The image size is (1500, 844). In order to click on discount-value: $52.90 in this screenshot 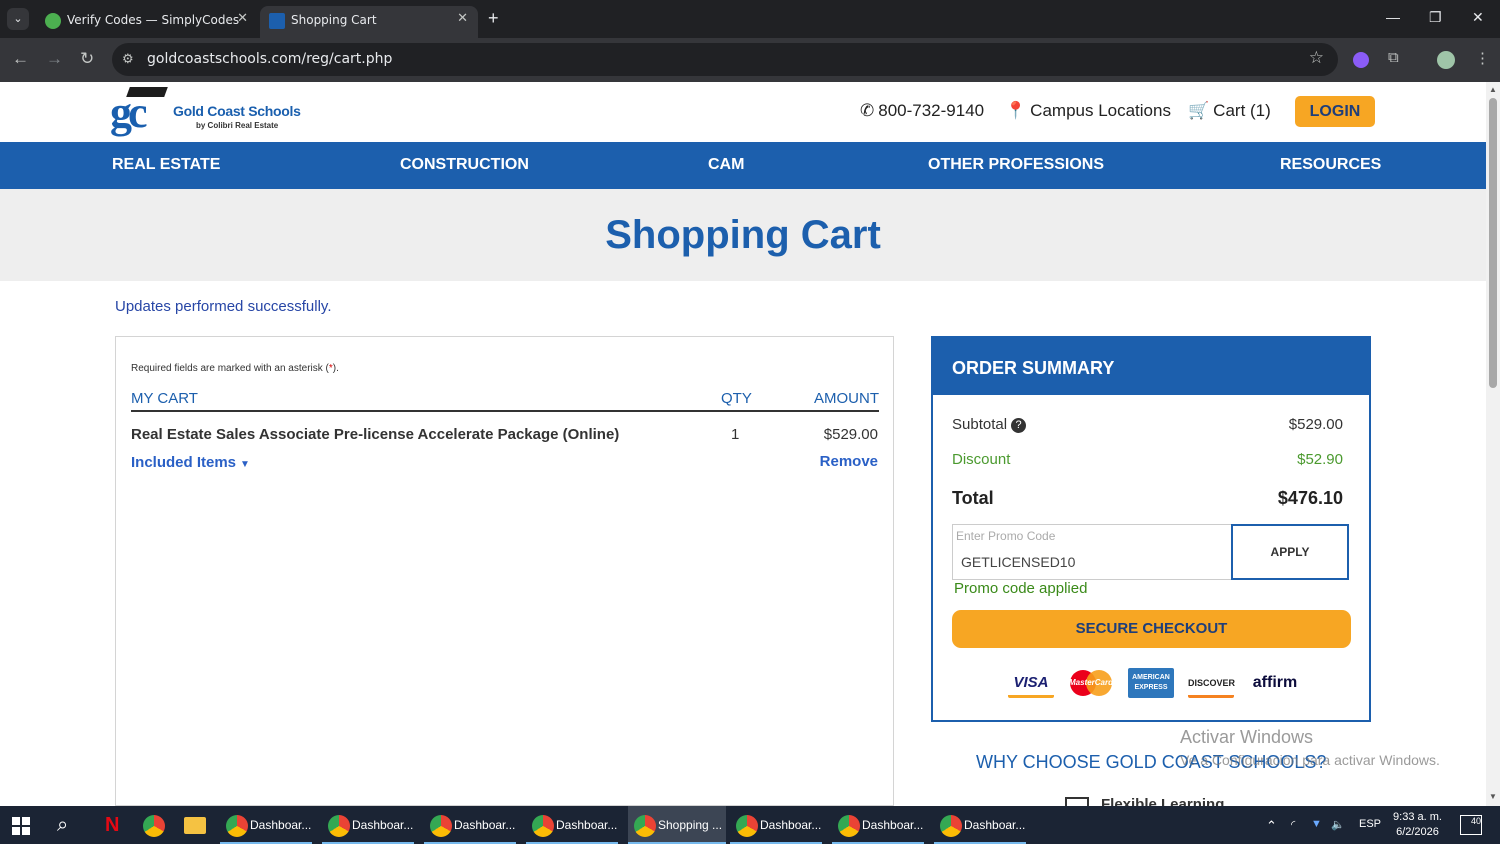, I will do `click(1320, 459)`.